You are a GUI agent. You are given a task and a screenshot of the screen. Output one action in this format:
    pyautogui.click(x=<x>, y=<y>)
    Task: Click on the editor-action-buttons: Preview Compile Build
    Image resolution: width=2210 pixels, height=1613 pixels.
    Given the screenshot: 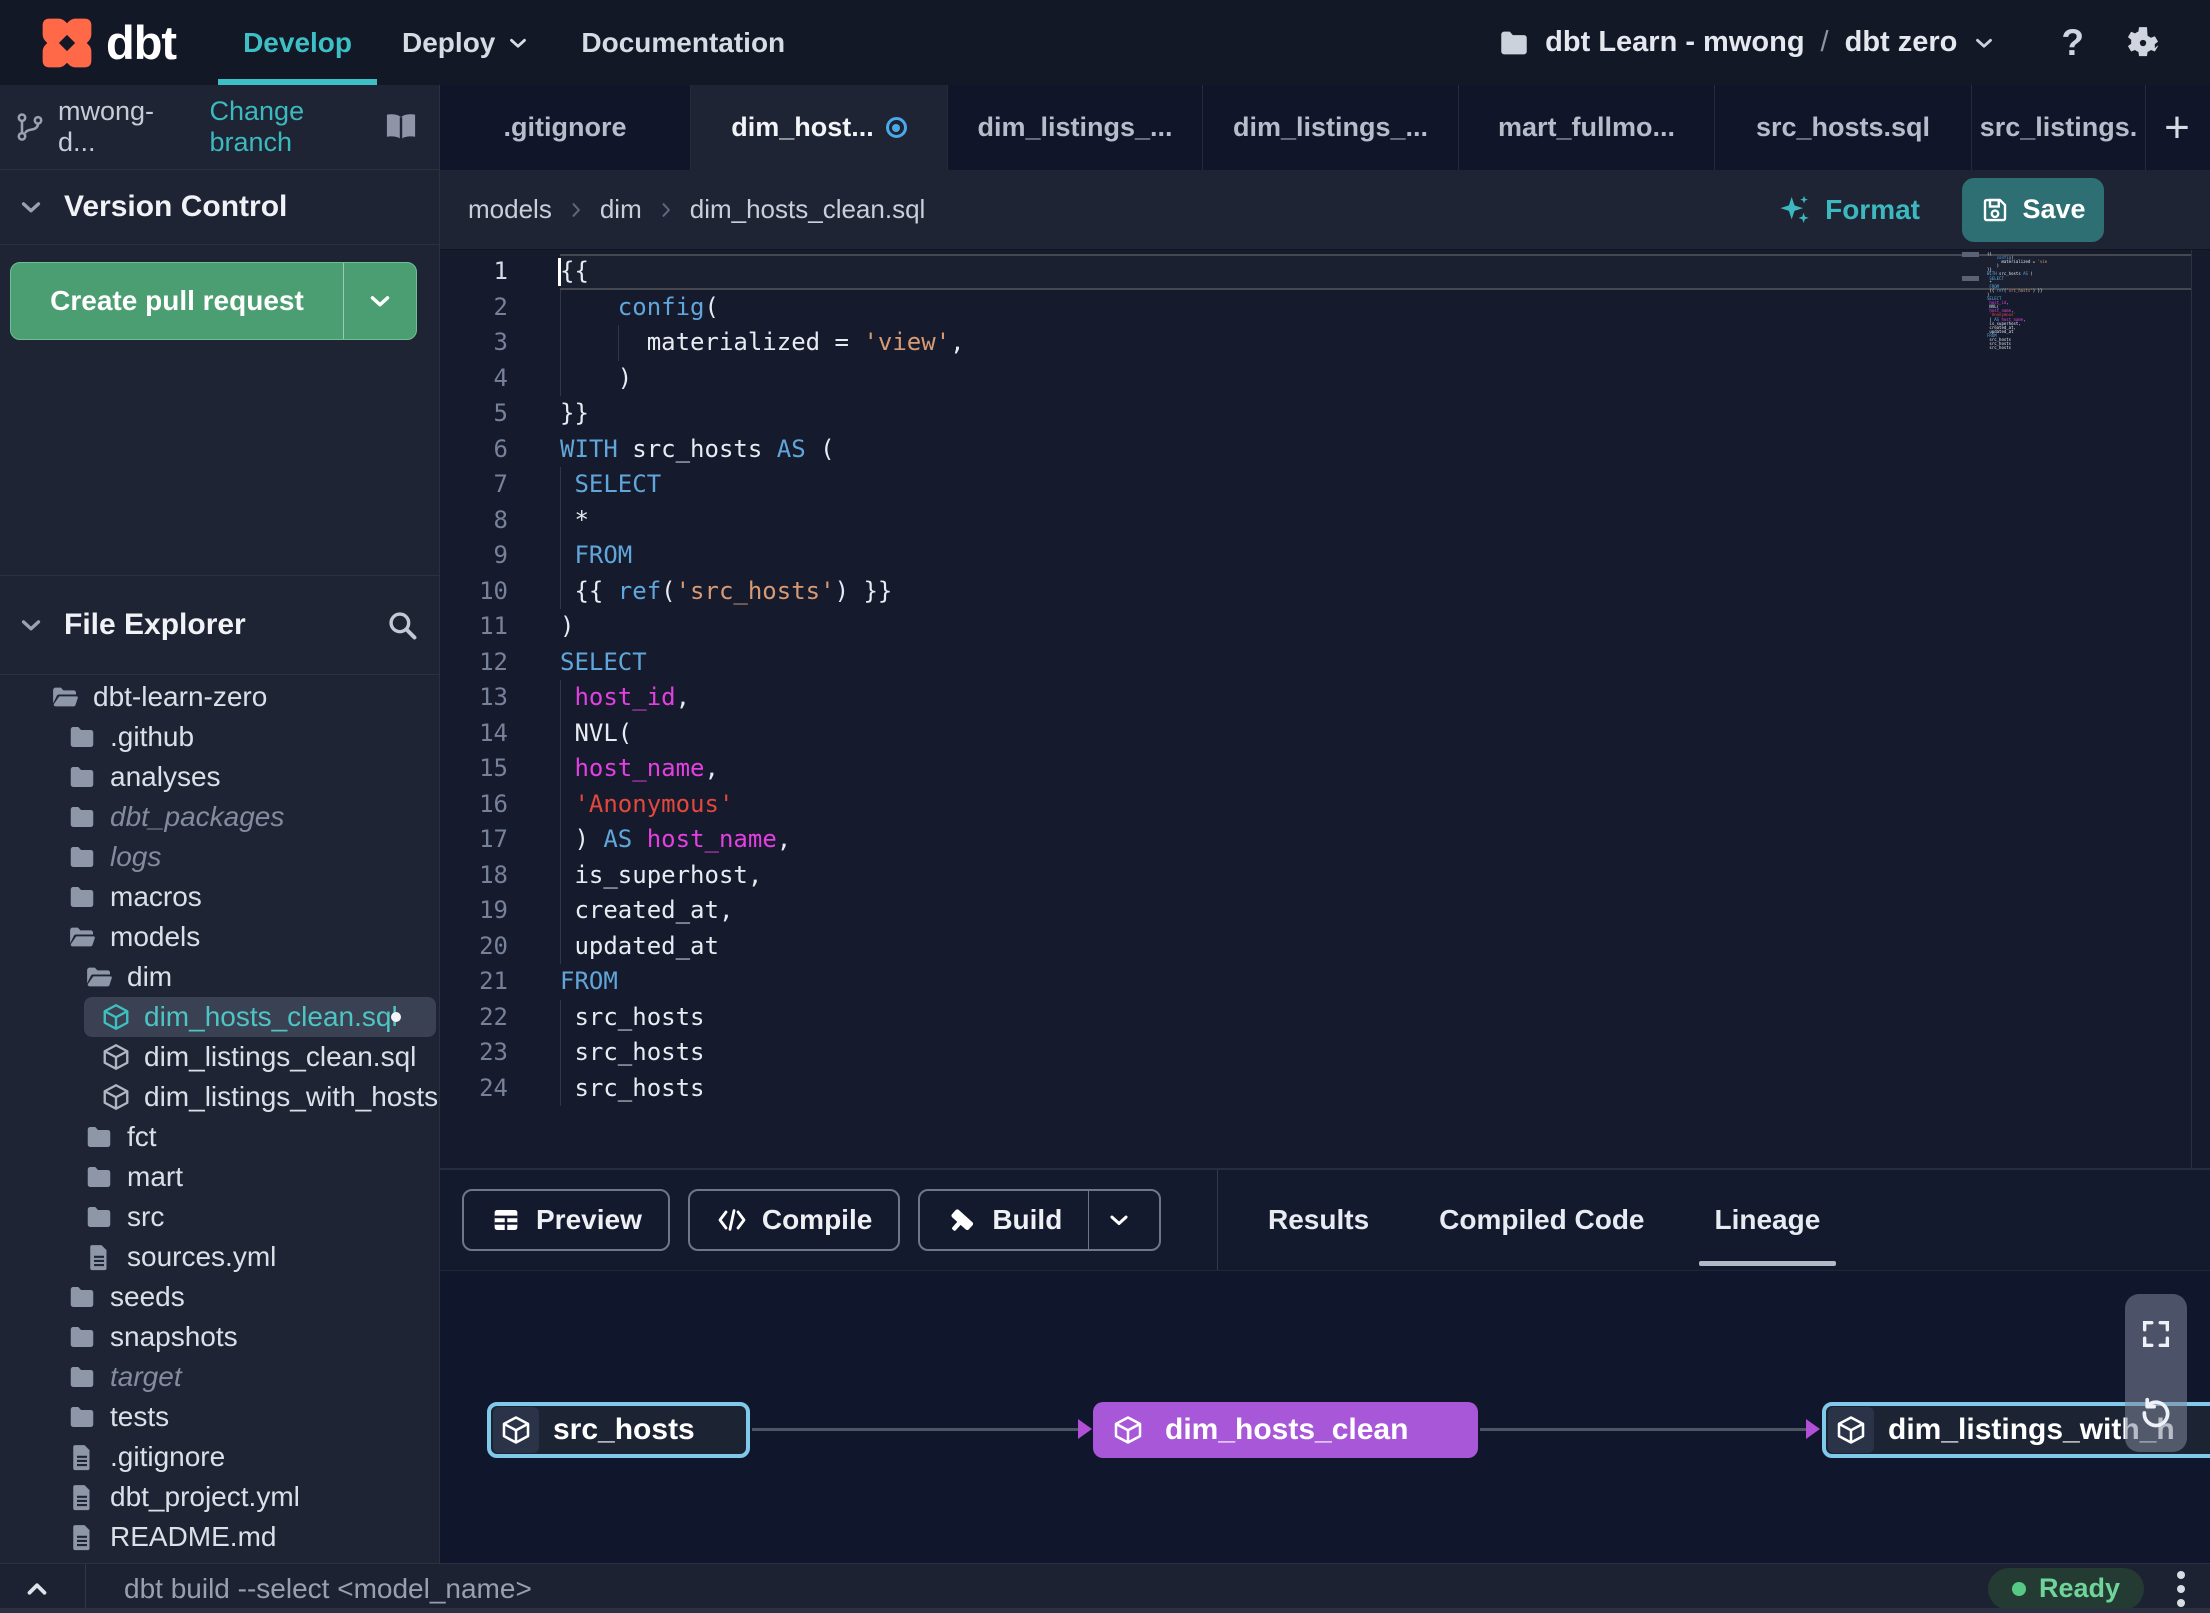 What is the action you would take?
    pyautogui.click(x=801, y=1220)
    